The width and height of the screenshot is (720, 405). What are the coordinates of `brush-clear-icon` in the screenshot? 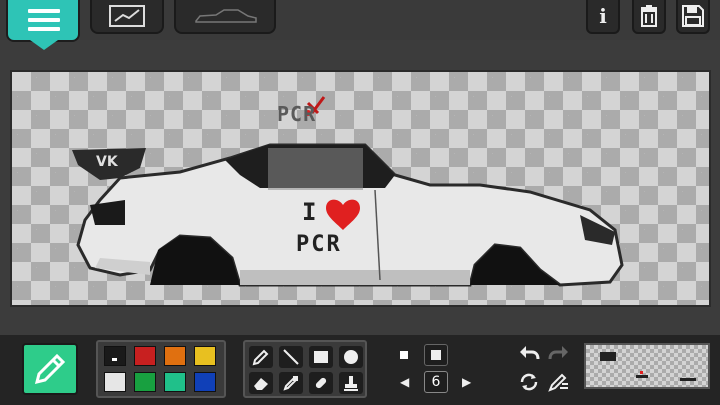 It's located at (558, 382).